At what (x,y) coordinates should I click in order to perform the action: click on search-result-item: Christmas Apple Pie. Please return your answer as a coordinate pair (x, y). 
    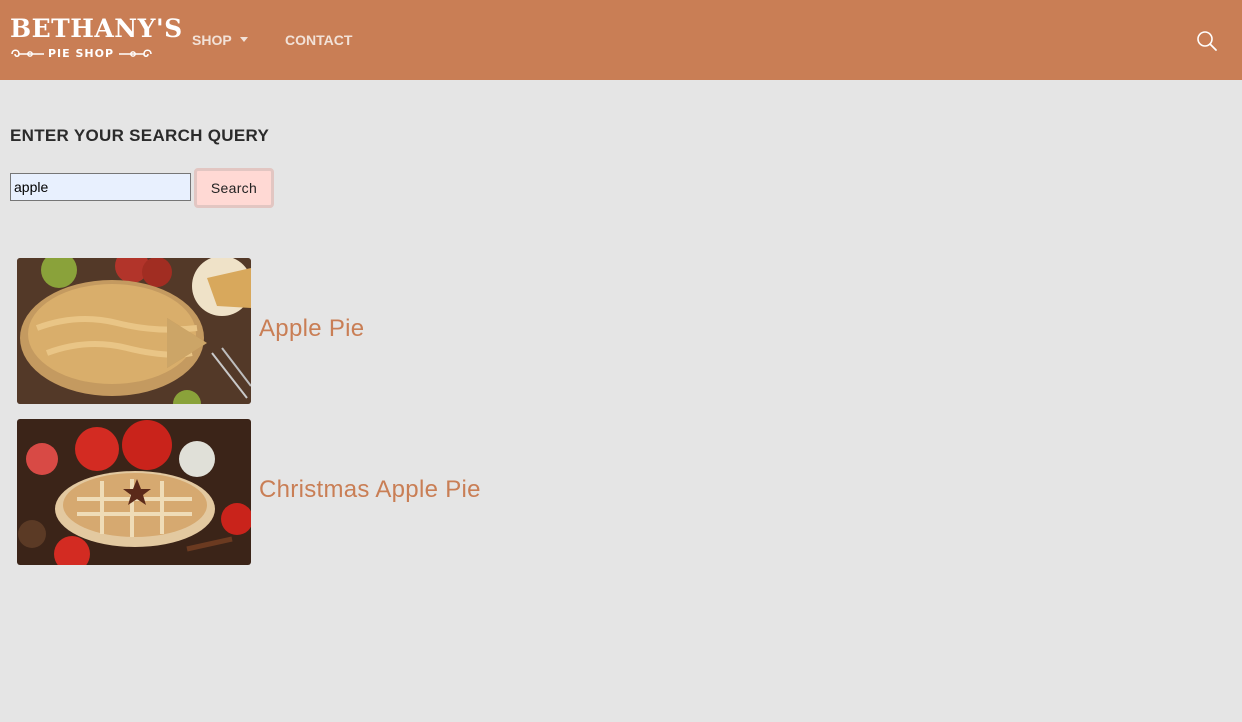
    Looking at the image, I should click on (267, 492).